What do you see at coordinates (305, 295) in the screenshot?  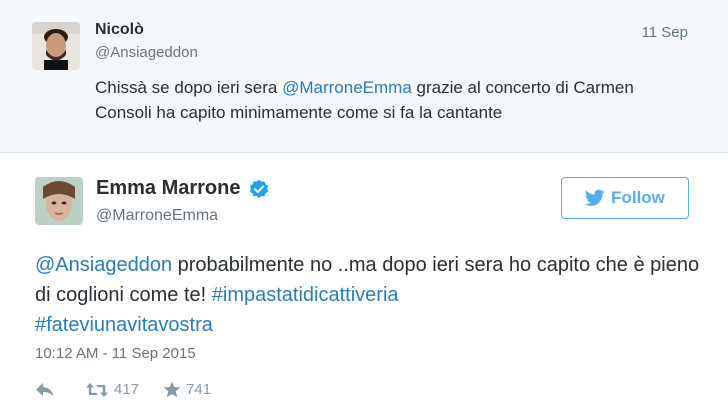 I see `hashtag-link: #impastatidicattiveria` at bounding box center [305, 295].